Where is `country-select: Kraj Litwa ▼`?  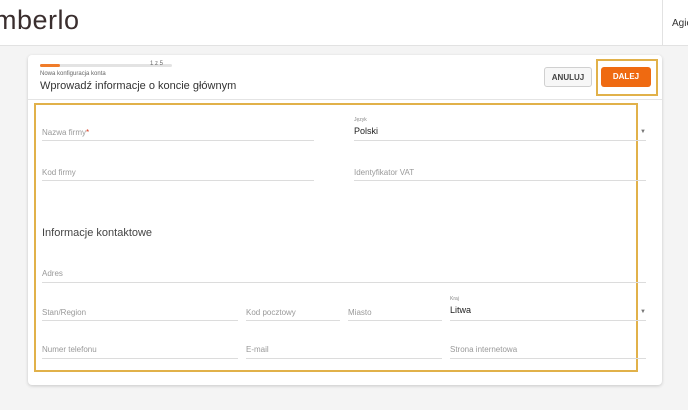
country-select: Kraj Litwa ▼ is located at coordinates (548, 308).